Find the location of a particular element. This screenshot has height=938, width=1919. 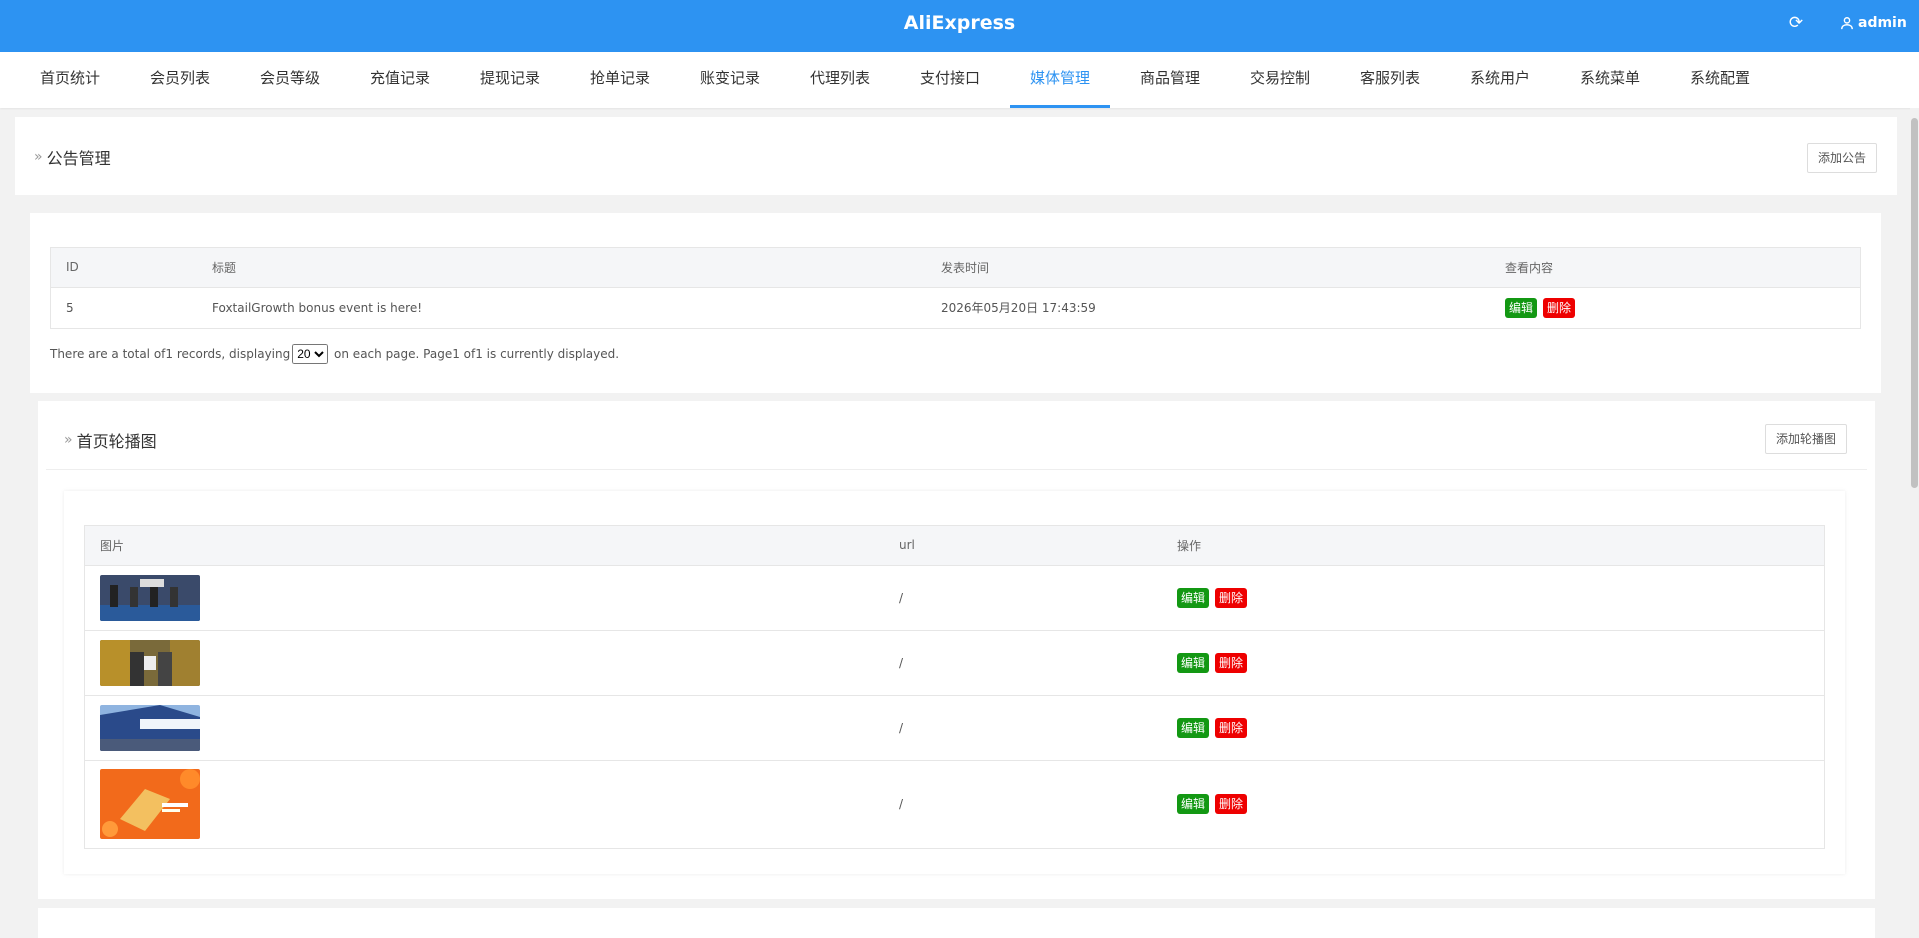

column-header-actions: 查看内容 is located at coordinates (1675, 268).